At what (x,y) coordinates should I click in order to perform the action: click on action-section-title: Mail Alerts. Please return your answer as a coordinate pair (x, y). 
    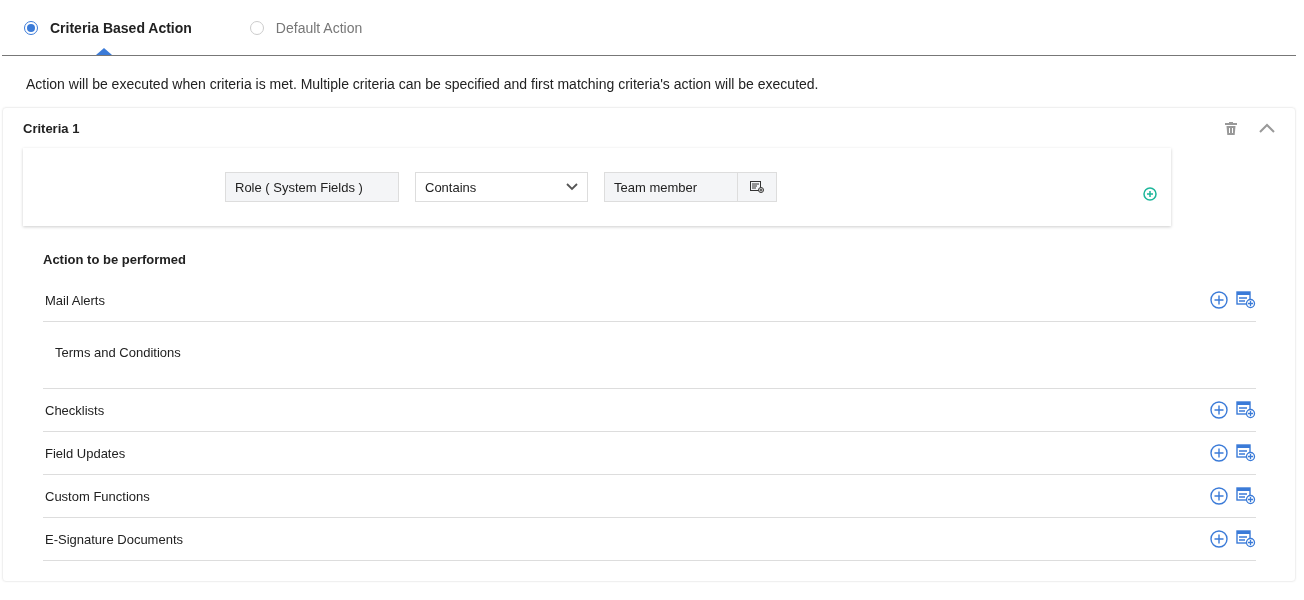
    Looking at the image, I should click on (75, 300).